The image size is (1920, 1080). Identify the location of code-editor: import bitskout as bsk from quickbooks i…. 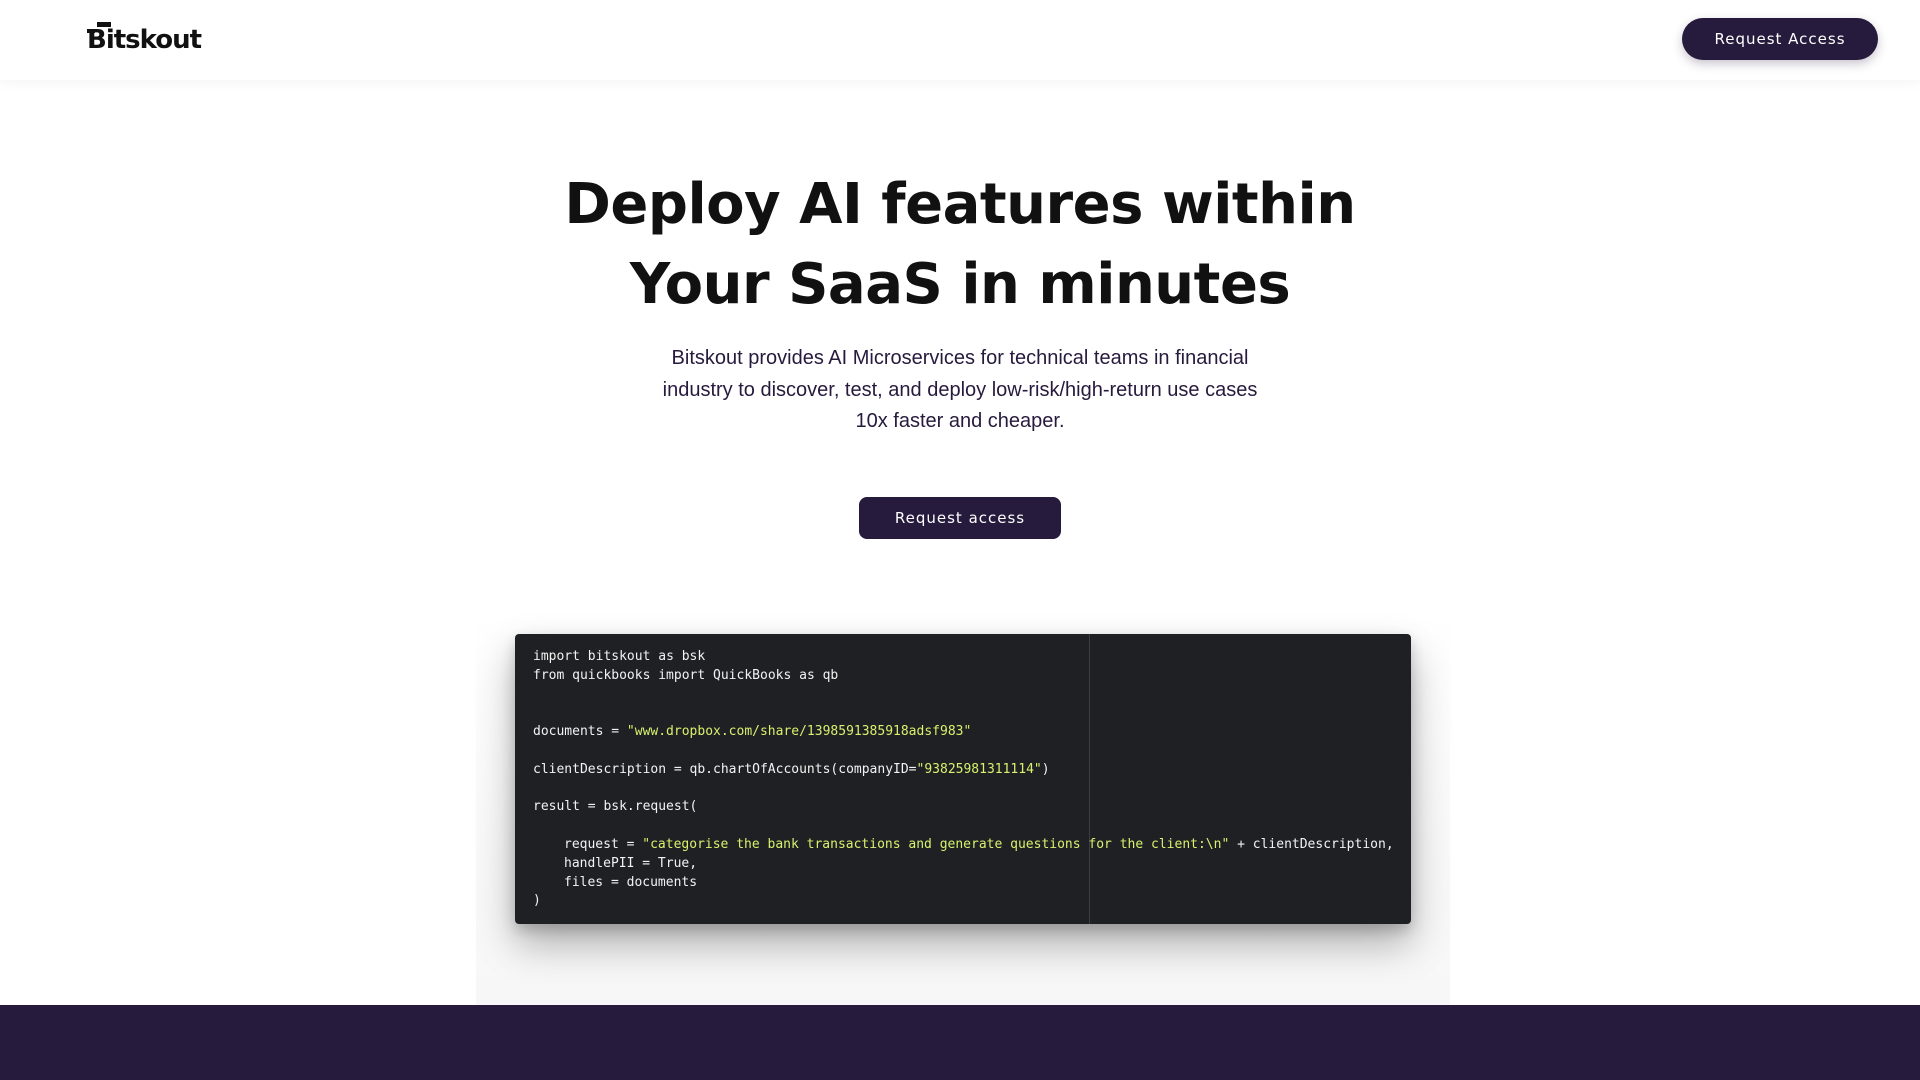
(963, 779).